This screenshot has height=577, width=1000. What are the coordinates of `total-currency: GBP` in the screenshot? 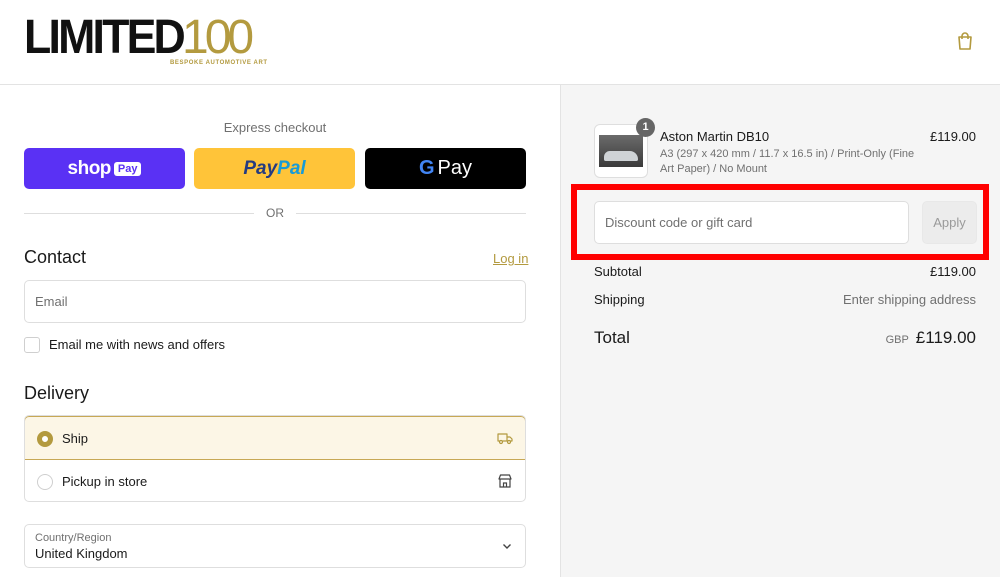 It's located at (897, 340).